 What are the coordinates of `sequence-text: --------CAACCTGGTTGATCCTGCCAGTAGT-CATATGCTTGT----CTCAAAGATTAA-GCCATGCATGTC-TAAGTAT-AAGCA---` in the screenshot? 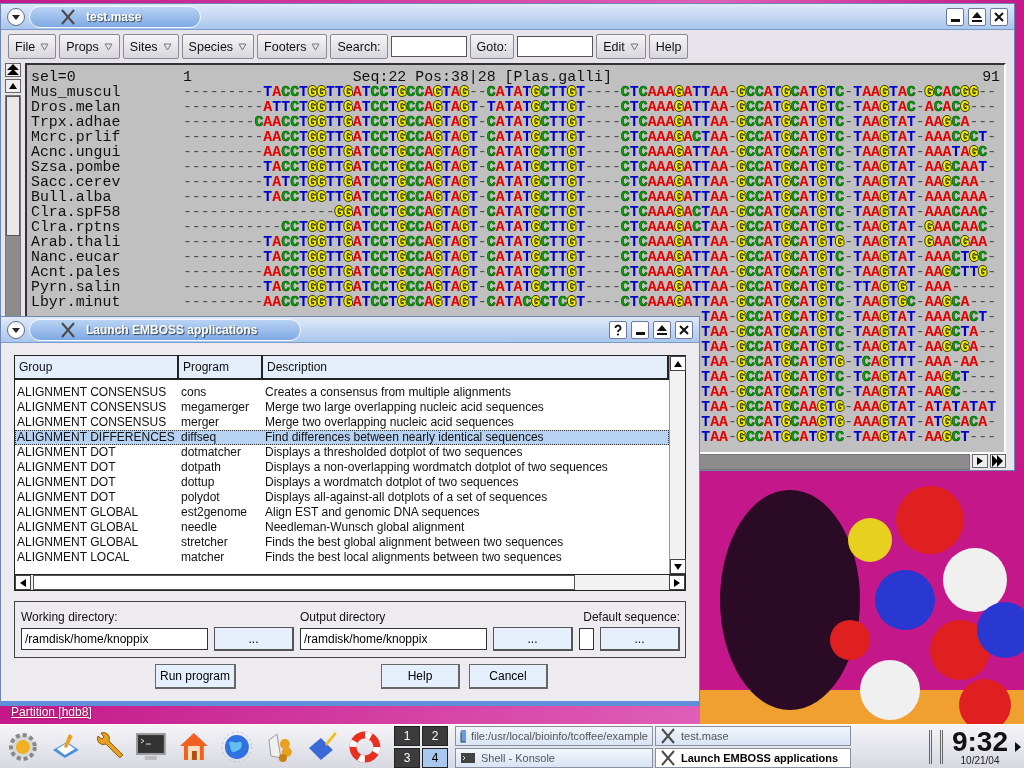 It's located at (589, 122).